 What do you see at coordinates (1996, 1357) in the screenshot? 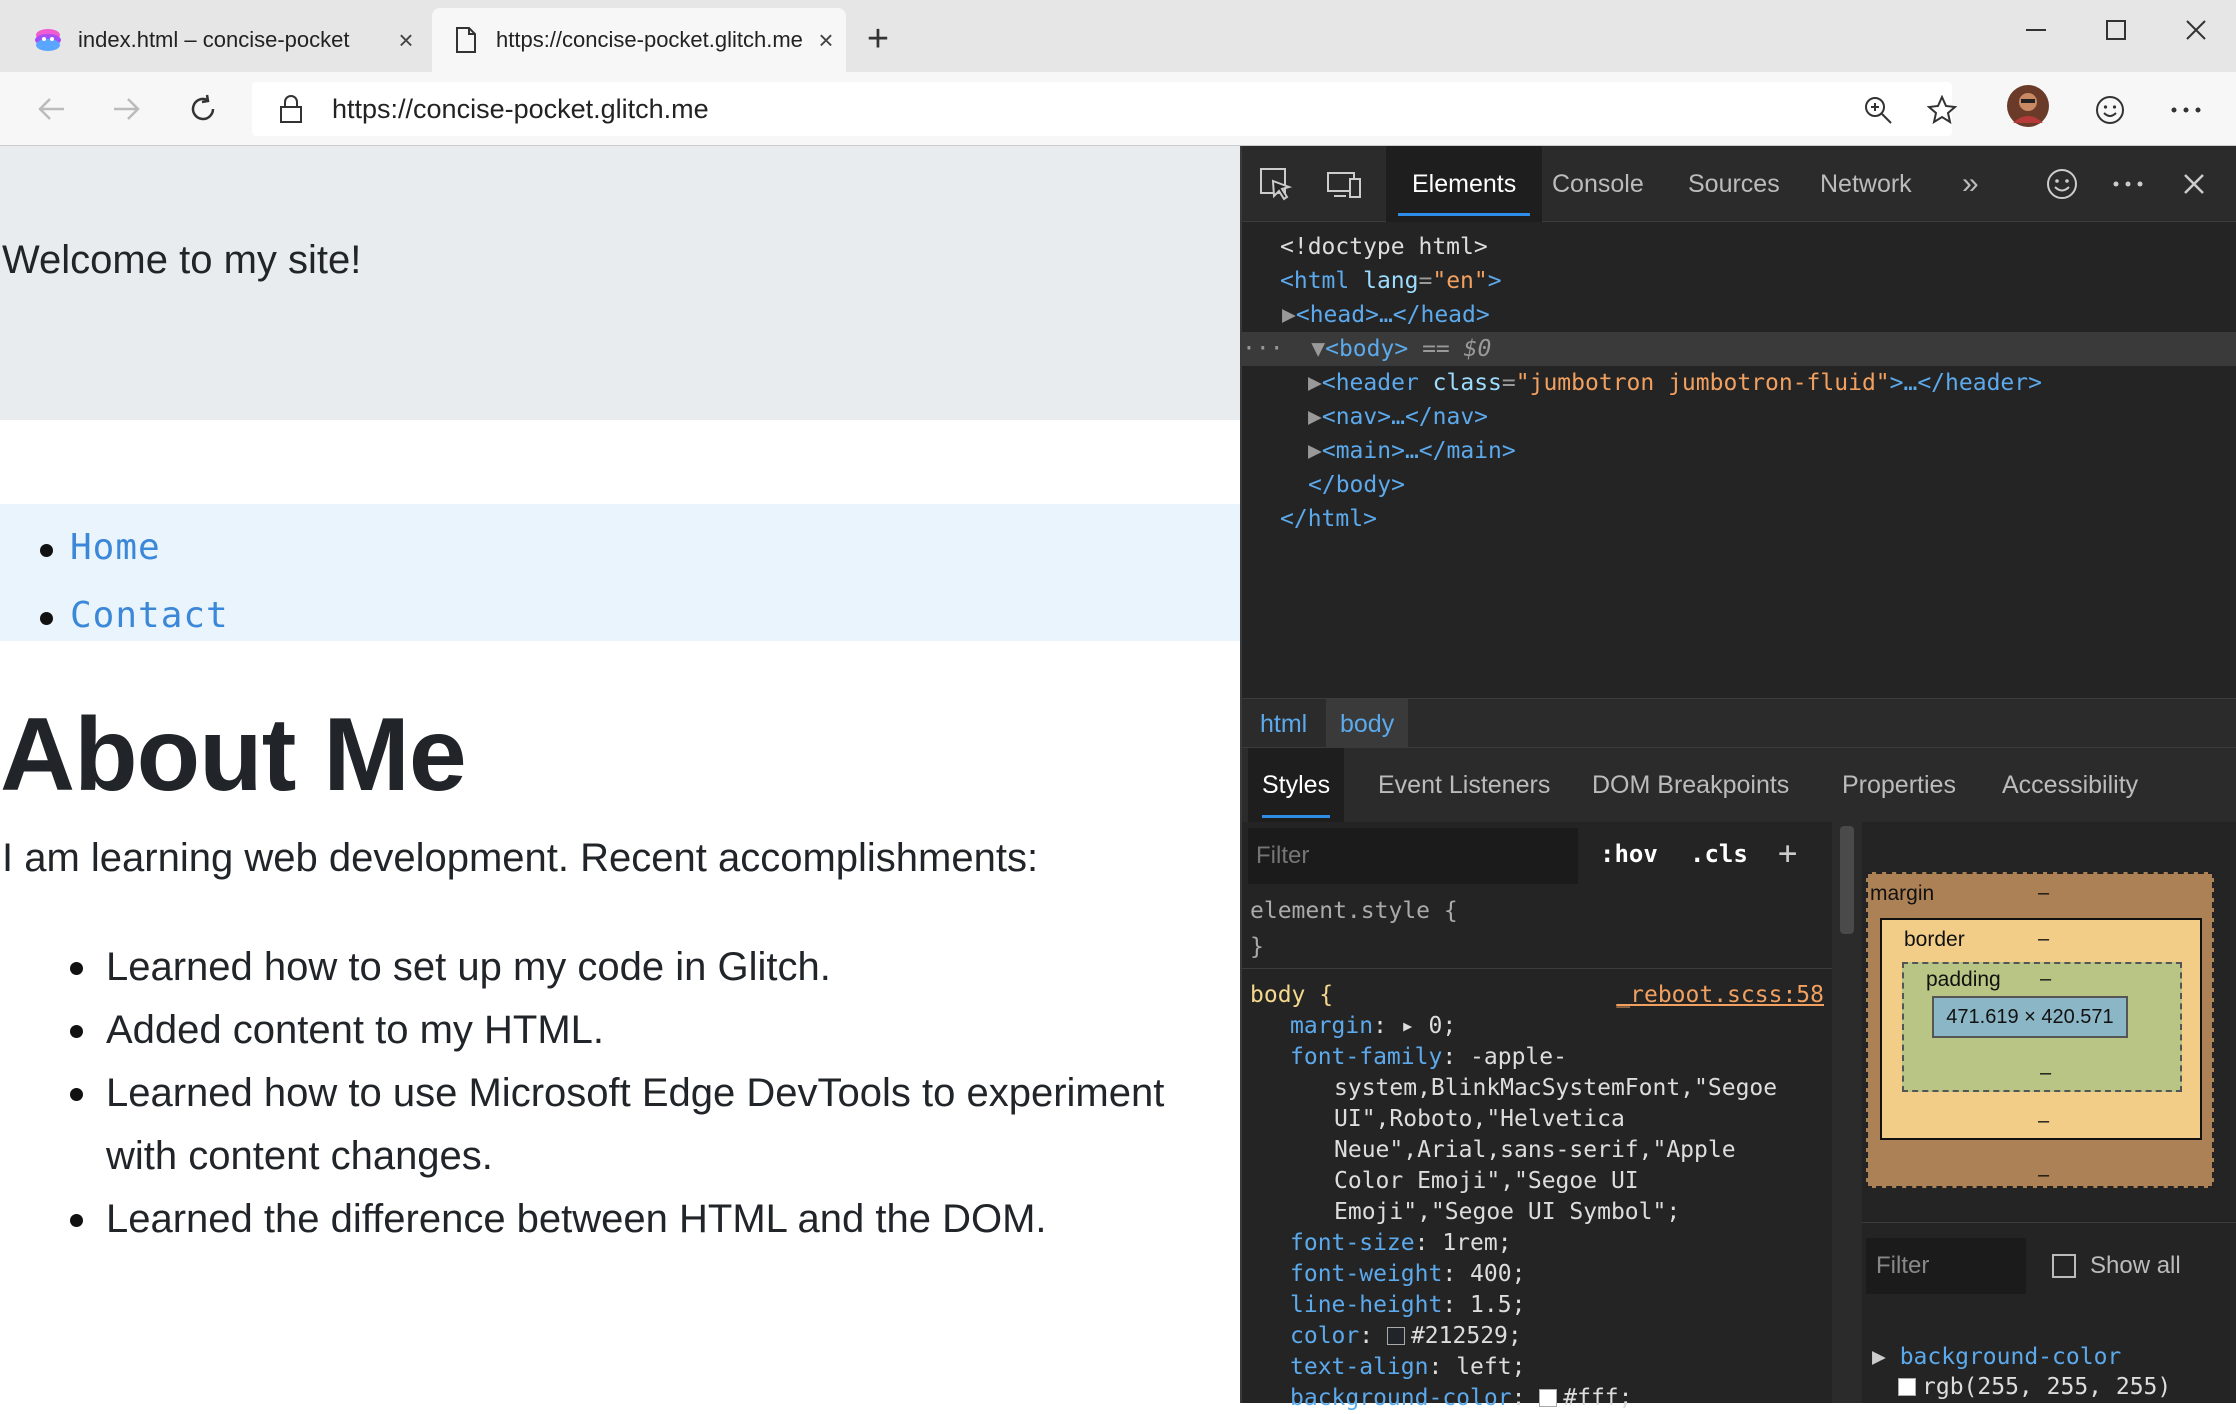
I see `computed-prop-background-color: ▶ background-color` at bounding box center [1996, 1357].